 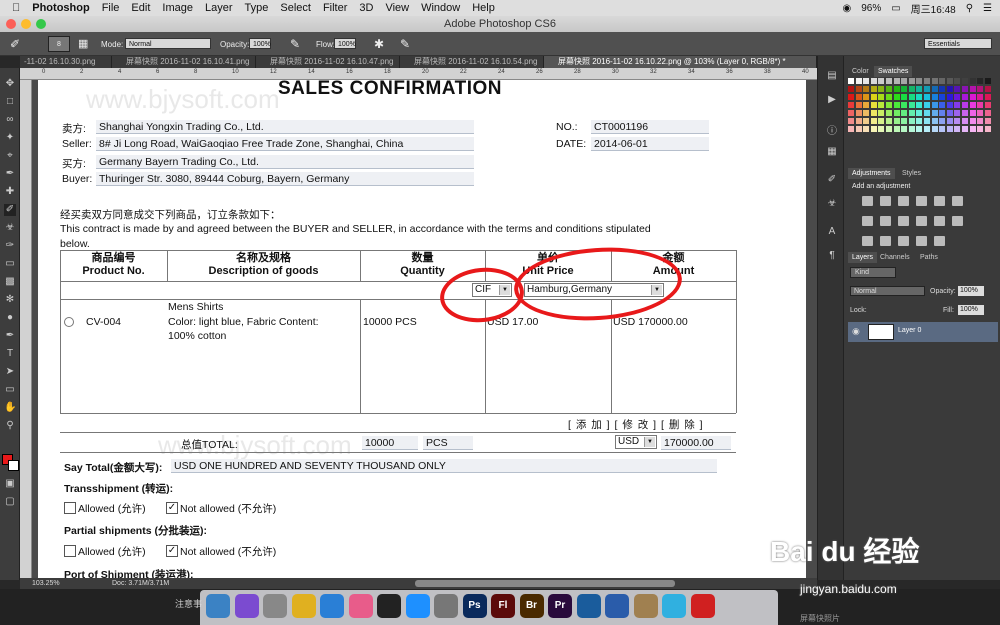 I want to click on dock-icon-br: Br, so click(x=531, y=606).